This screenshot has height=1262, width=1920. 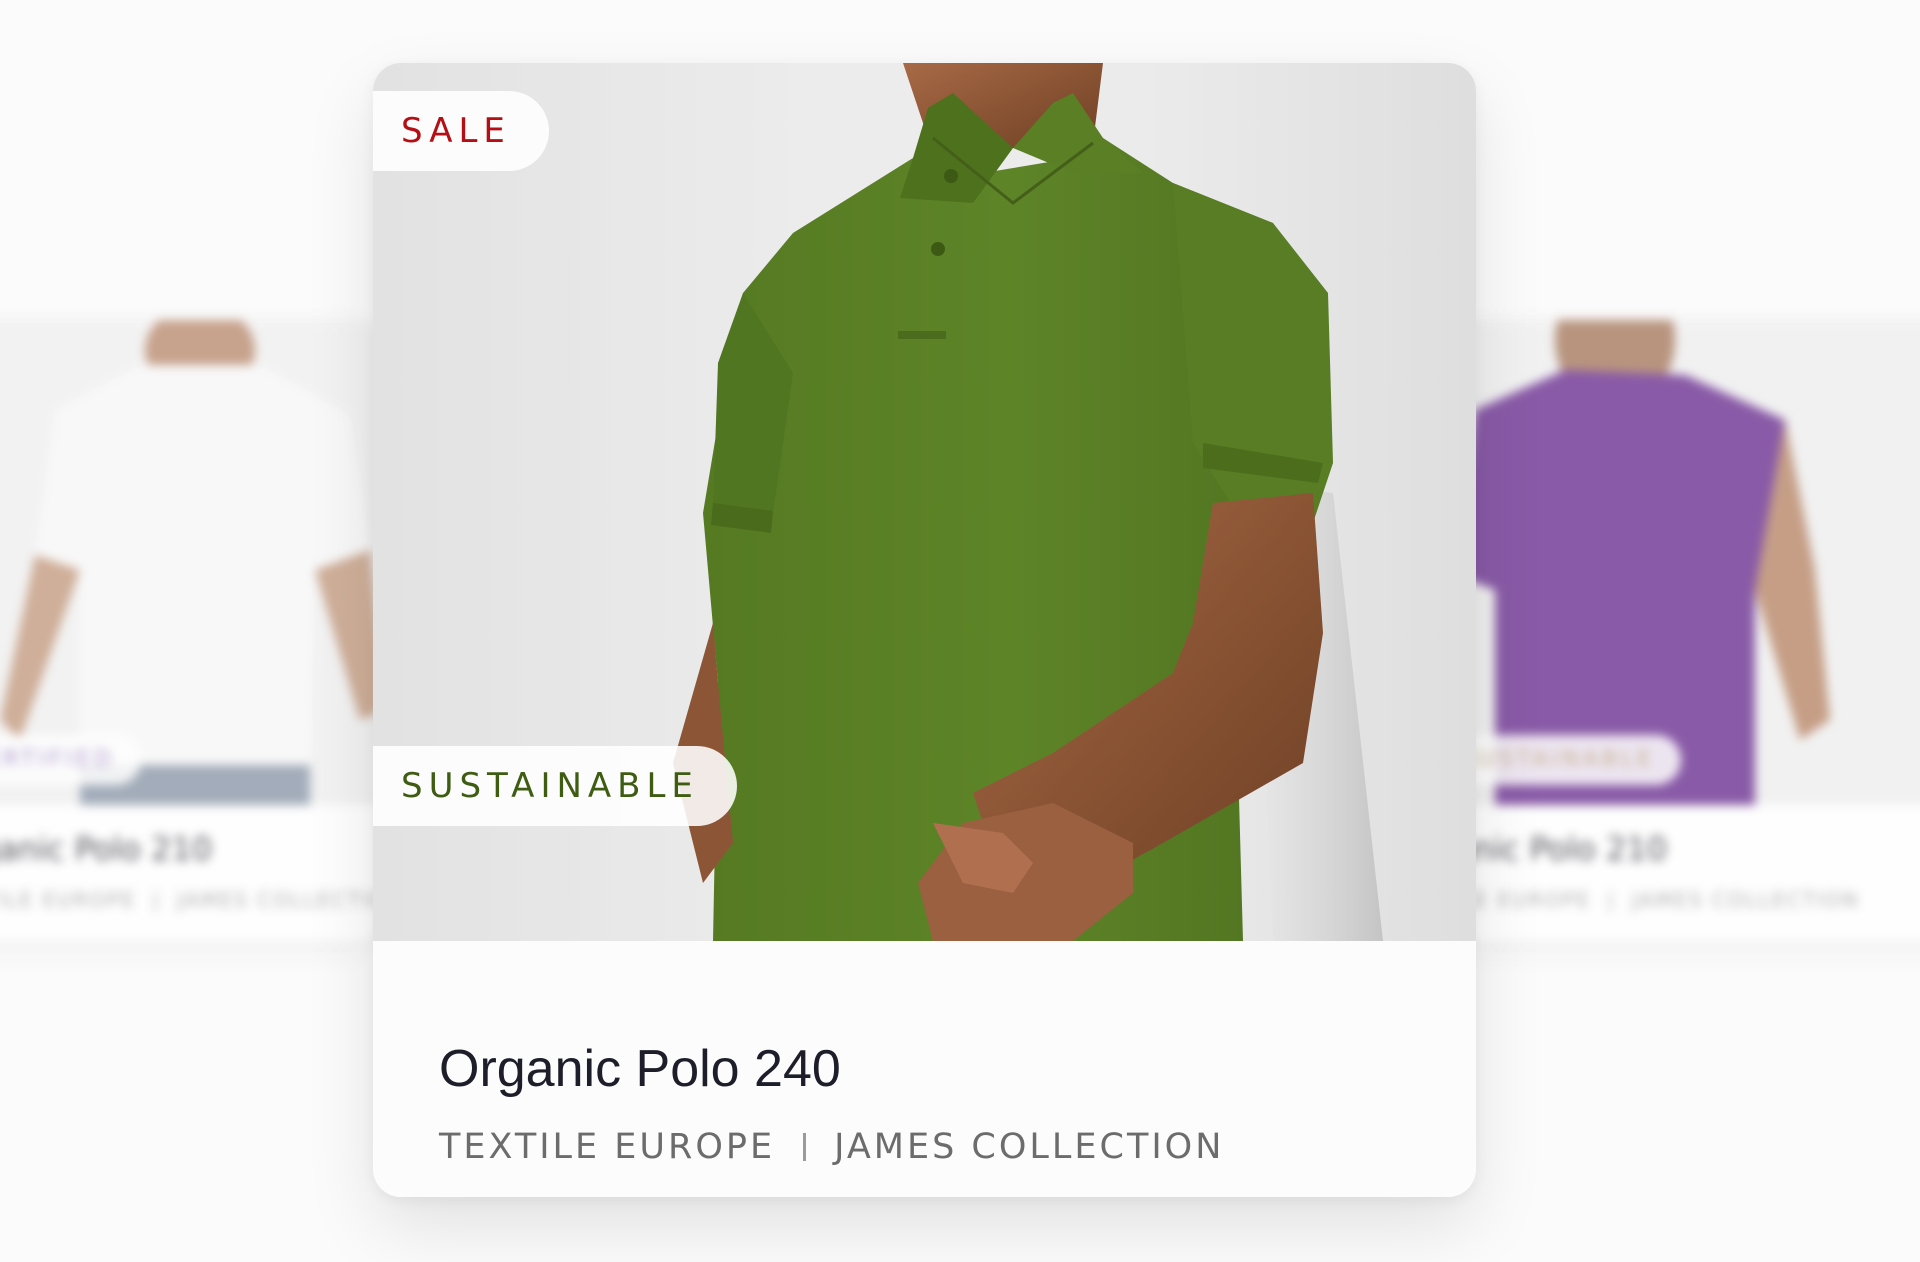 I want to click on white-polo-illustration, so click(x=190, y=562).